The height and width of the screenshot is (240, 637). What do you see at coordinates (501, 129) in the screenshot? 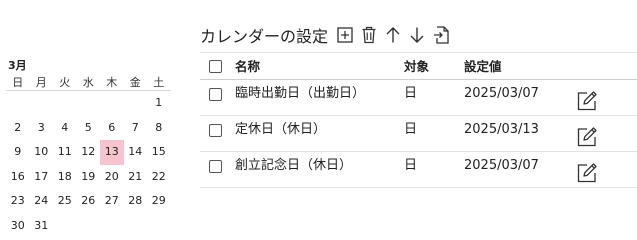
I see `row-value: 2025/03/13` at bounding box center [501, 129].